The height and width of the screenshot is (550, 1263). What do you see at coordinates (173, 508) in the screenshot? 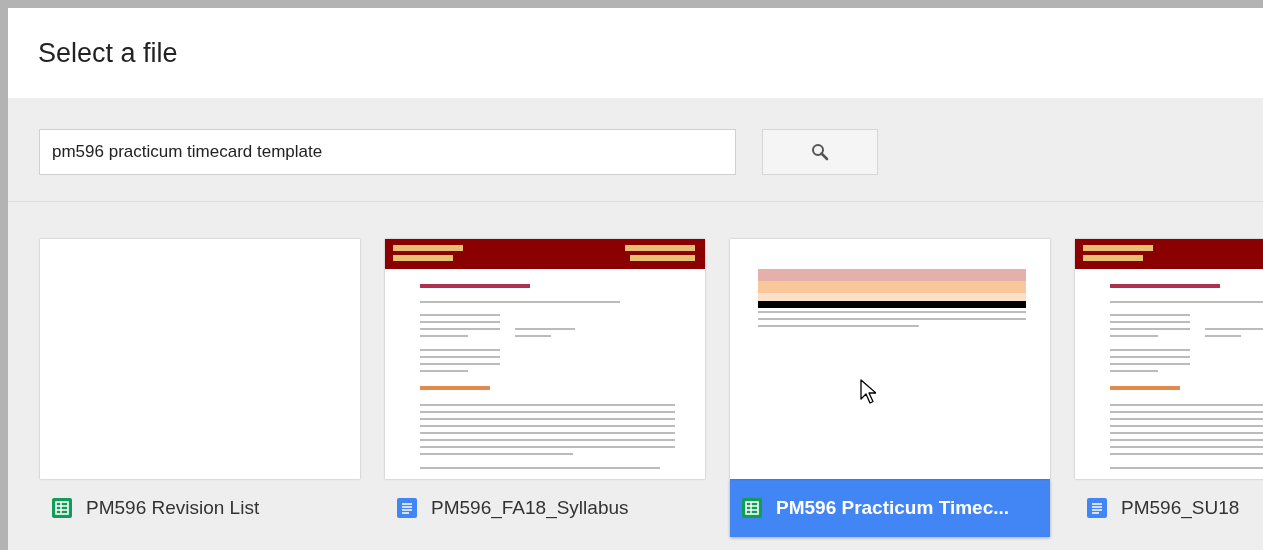
I see `file-name: PM596 Revision List` at bounding box center [173, 508].